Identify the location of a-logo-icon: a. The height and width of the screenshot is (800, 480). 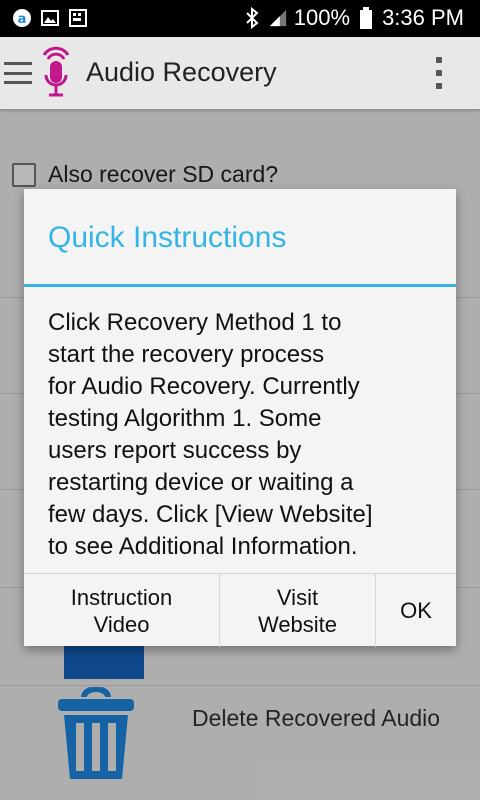
(22, 18).